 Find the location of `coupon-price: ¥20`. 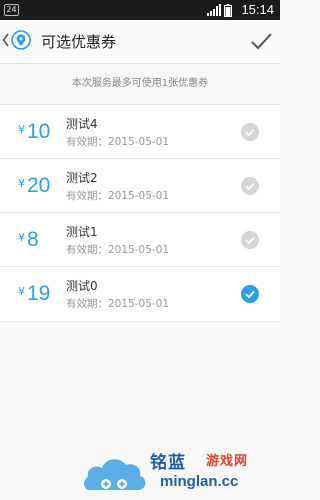

coupon-price: ¥20 is located at coordinates (34, 186).